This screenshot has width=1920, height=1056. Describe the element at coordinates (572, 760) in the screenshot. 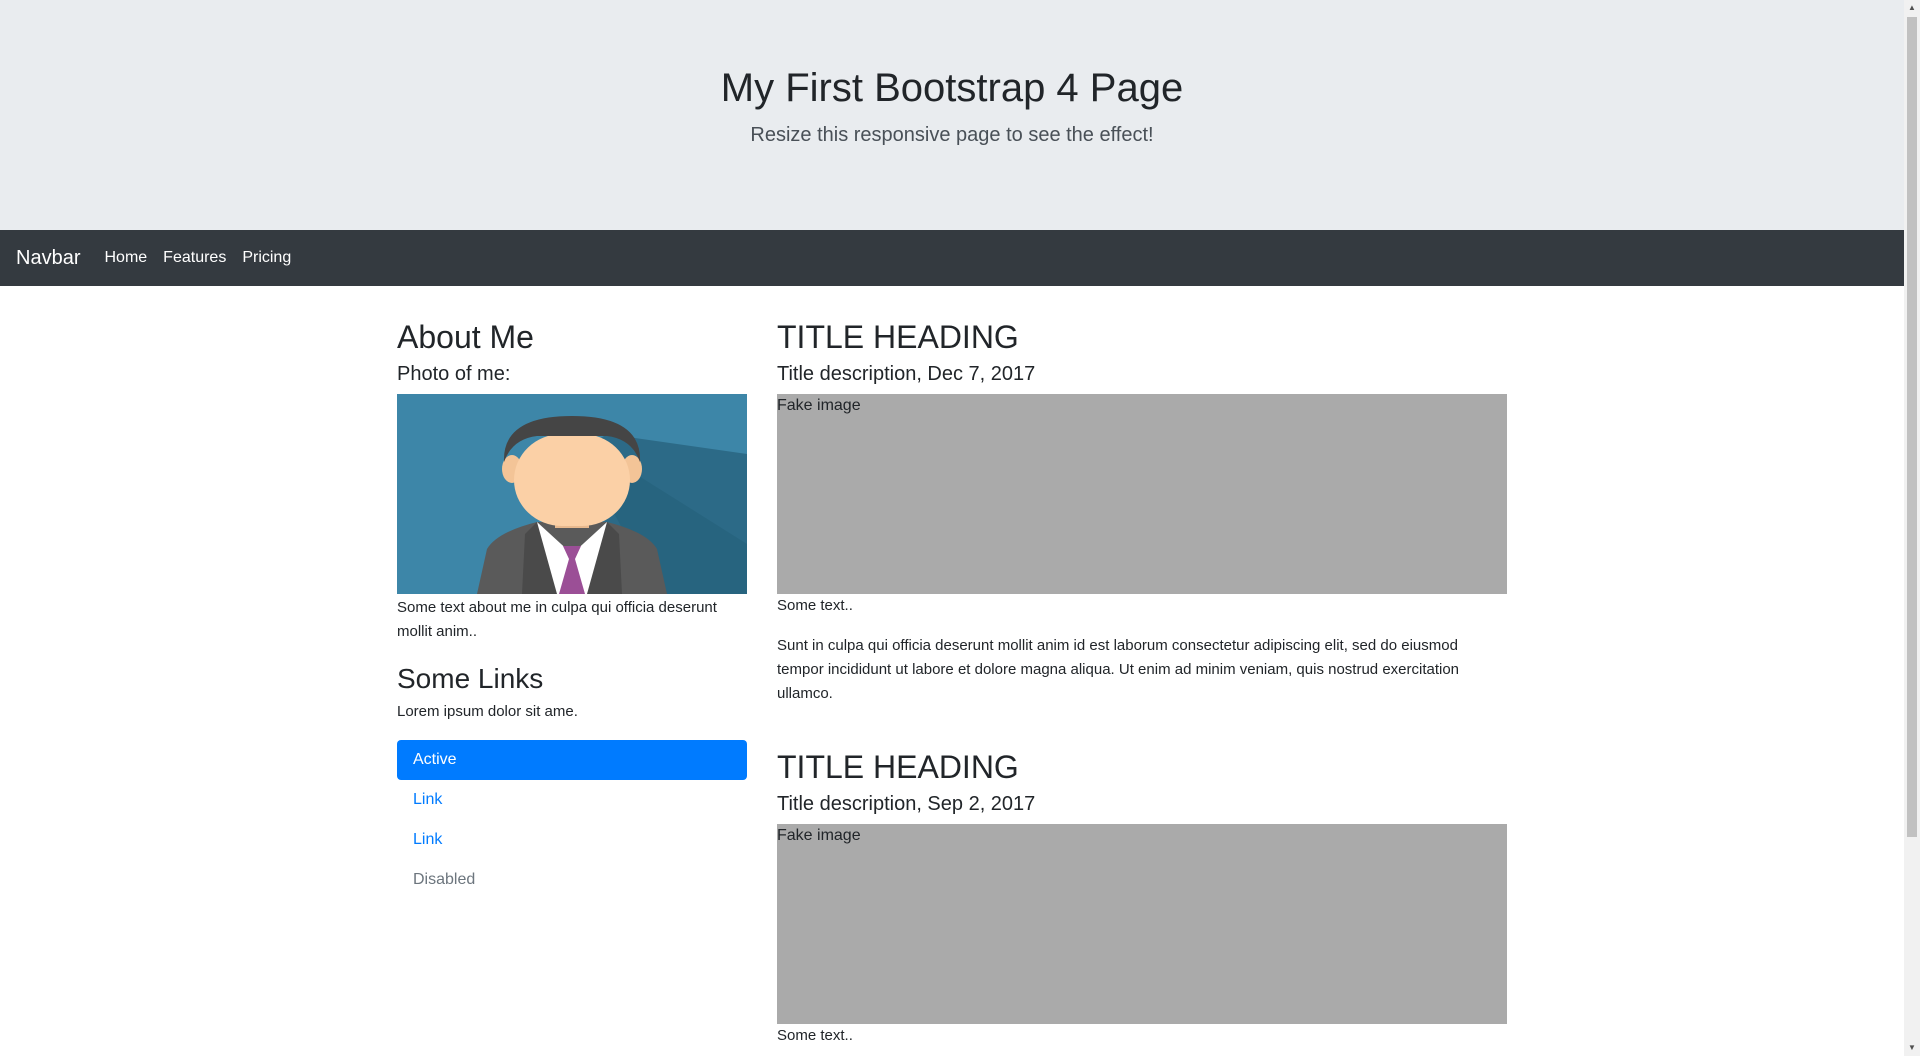

I see `list-item-active: Active` at that location.